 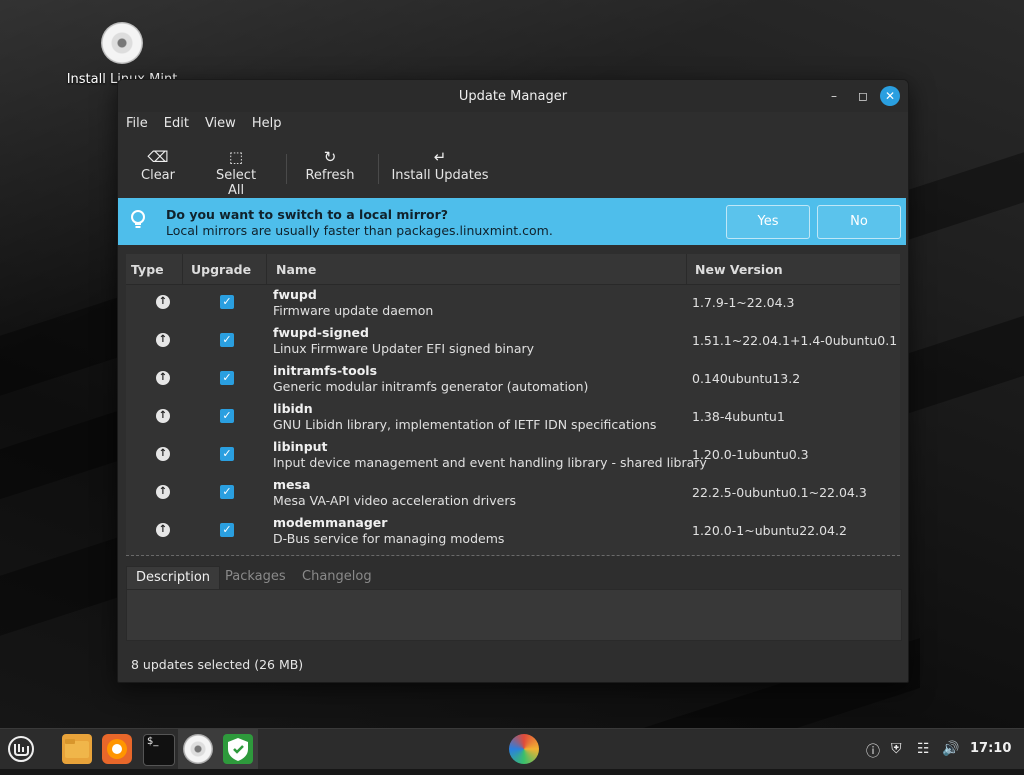 I want to click on close-icon: ✕, so click(x=890, y=96).